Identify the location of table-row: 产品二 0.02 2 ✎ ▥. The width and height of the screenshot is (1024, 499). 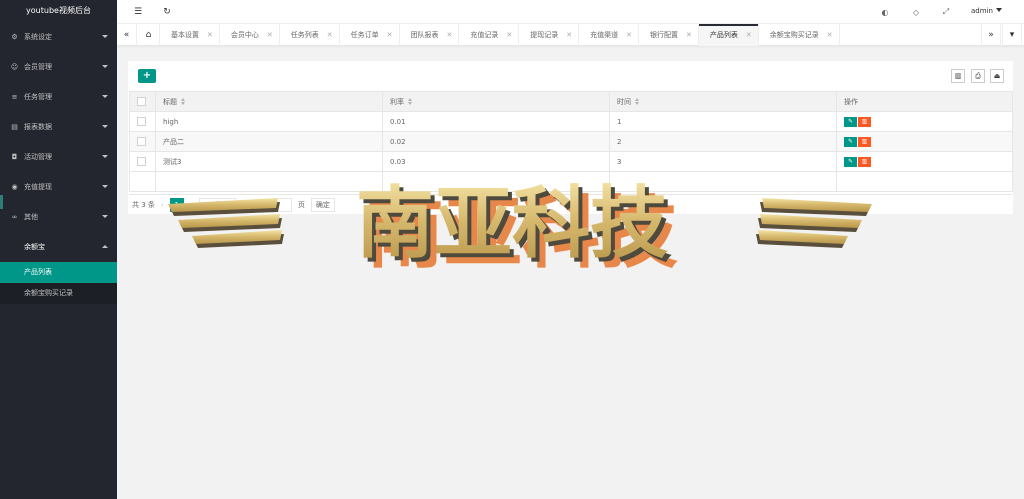
(571, 141).